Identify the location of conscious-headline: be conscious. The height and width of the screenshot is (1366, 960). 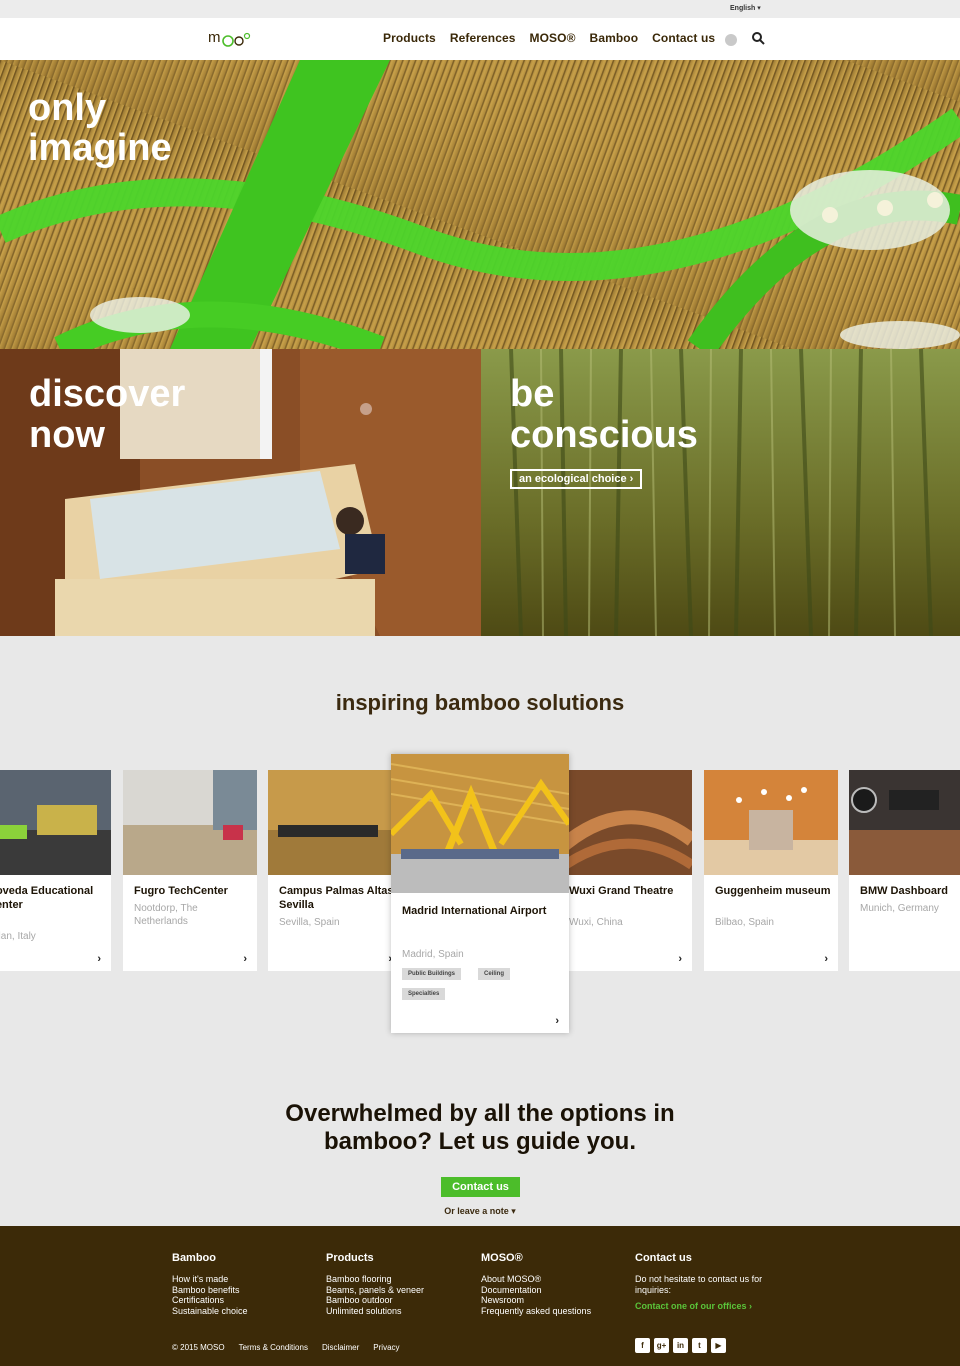
(604, 415).